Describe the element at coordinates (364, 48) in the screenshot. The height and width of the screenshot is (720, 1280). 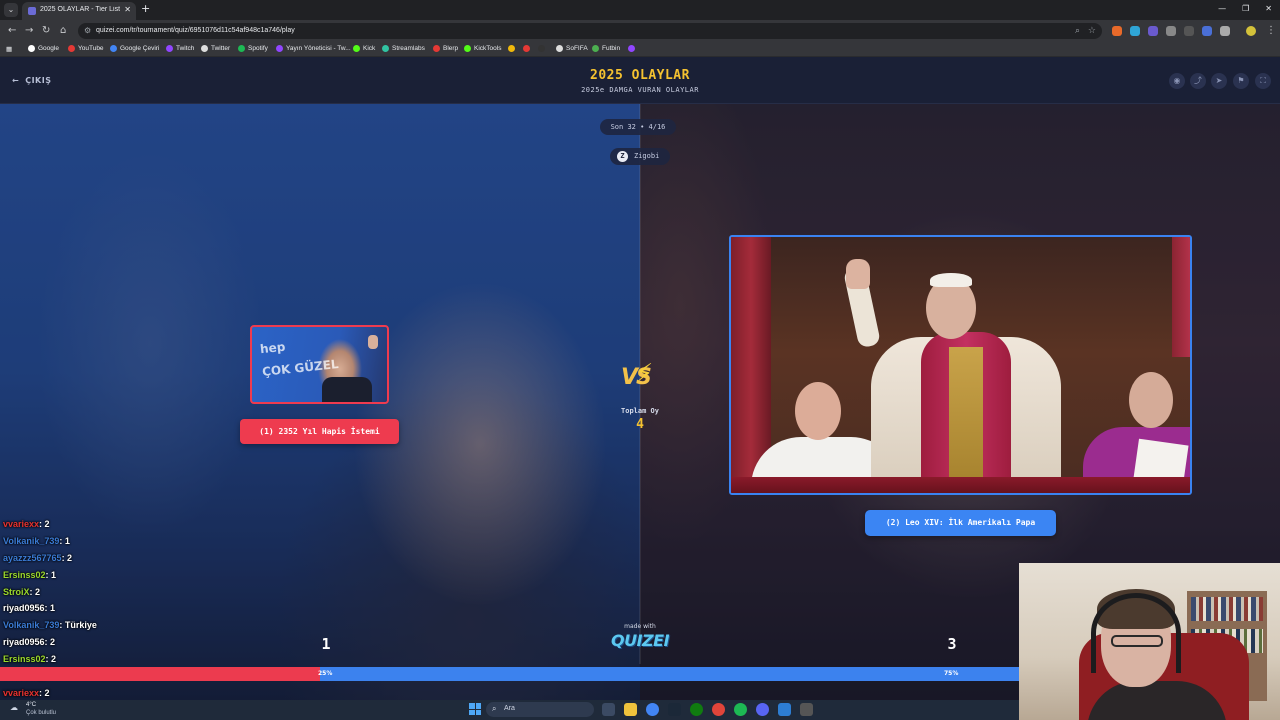
I see `bookmark-kick: Kick` at that location.